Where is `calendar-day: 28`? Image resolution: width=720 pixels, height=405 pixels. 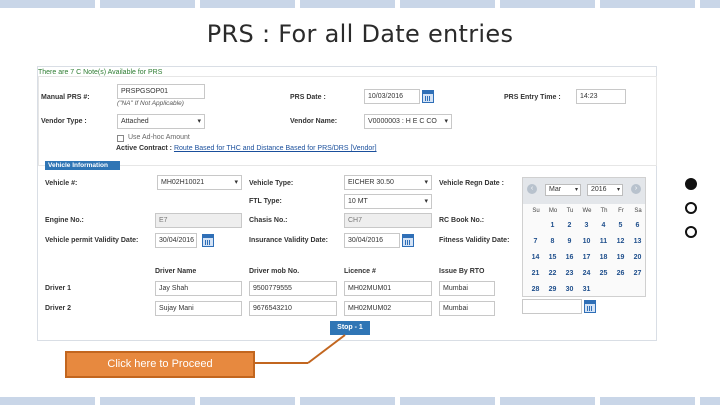
calendar-day: 28 is located at coordinates (535, 289).